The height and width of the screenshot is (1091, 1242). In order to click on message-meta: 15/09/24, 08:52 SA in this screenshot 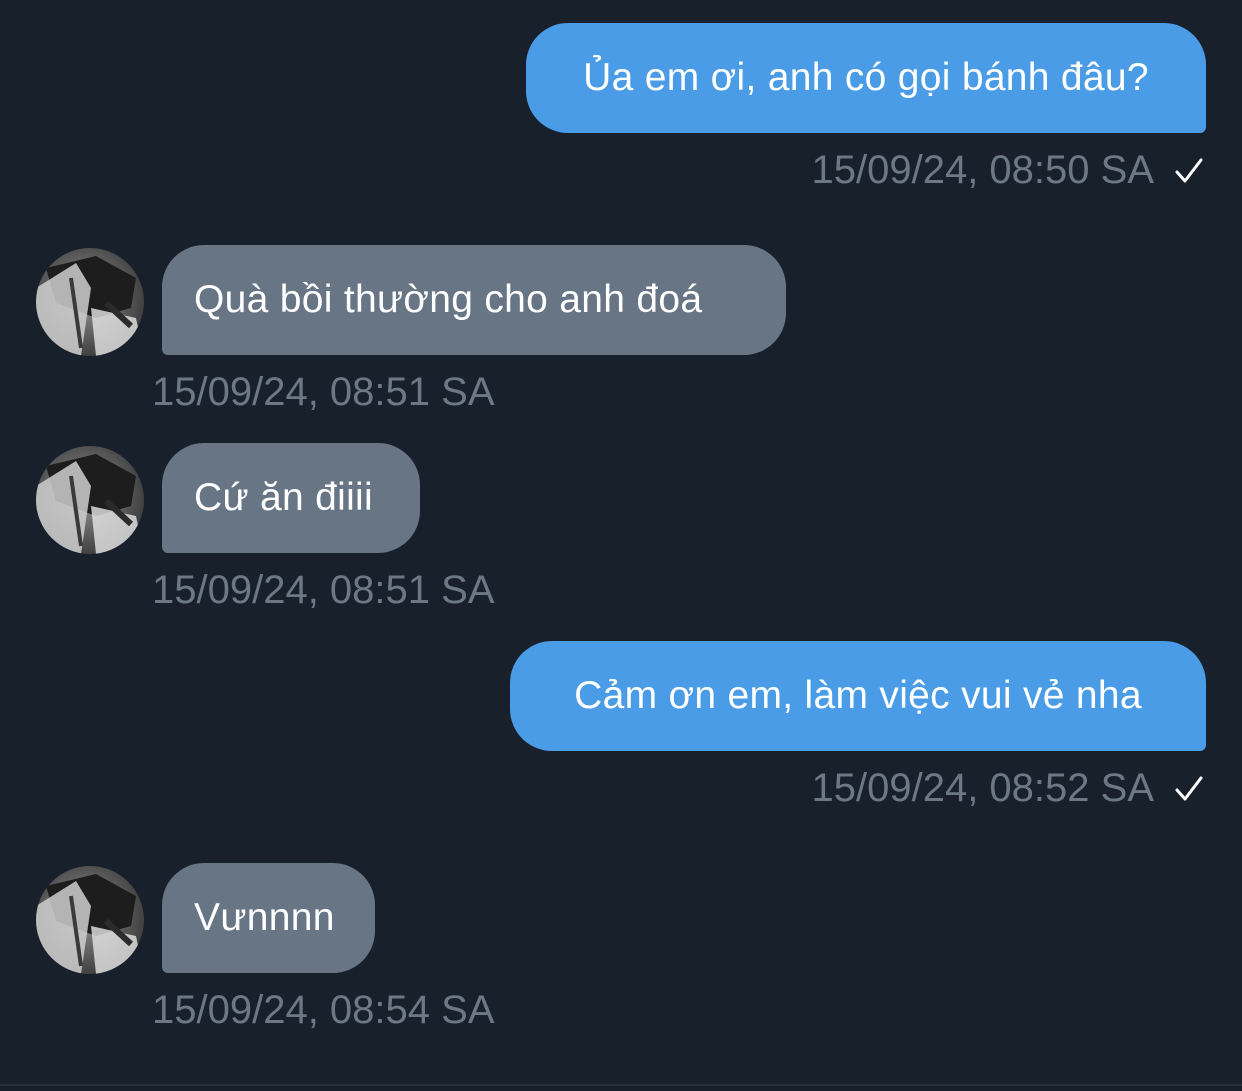, I will do `click(1009, 788)`.